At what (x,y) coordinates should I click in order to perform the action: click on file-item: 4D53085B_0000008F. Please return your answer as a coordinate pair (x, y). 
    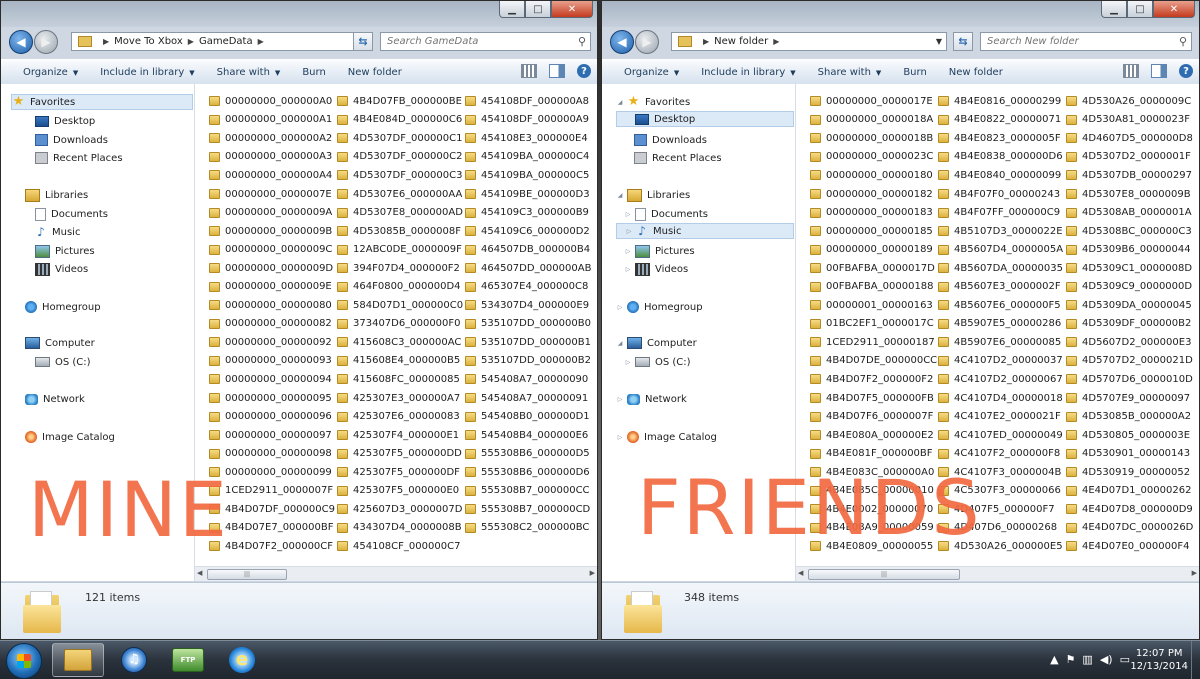
    Looking at the image, I should click on (401, 231).